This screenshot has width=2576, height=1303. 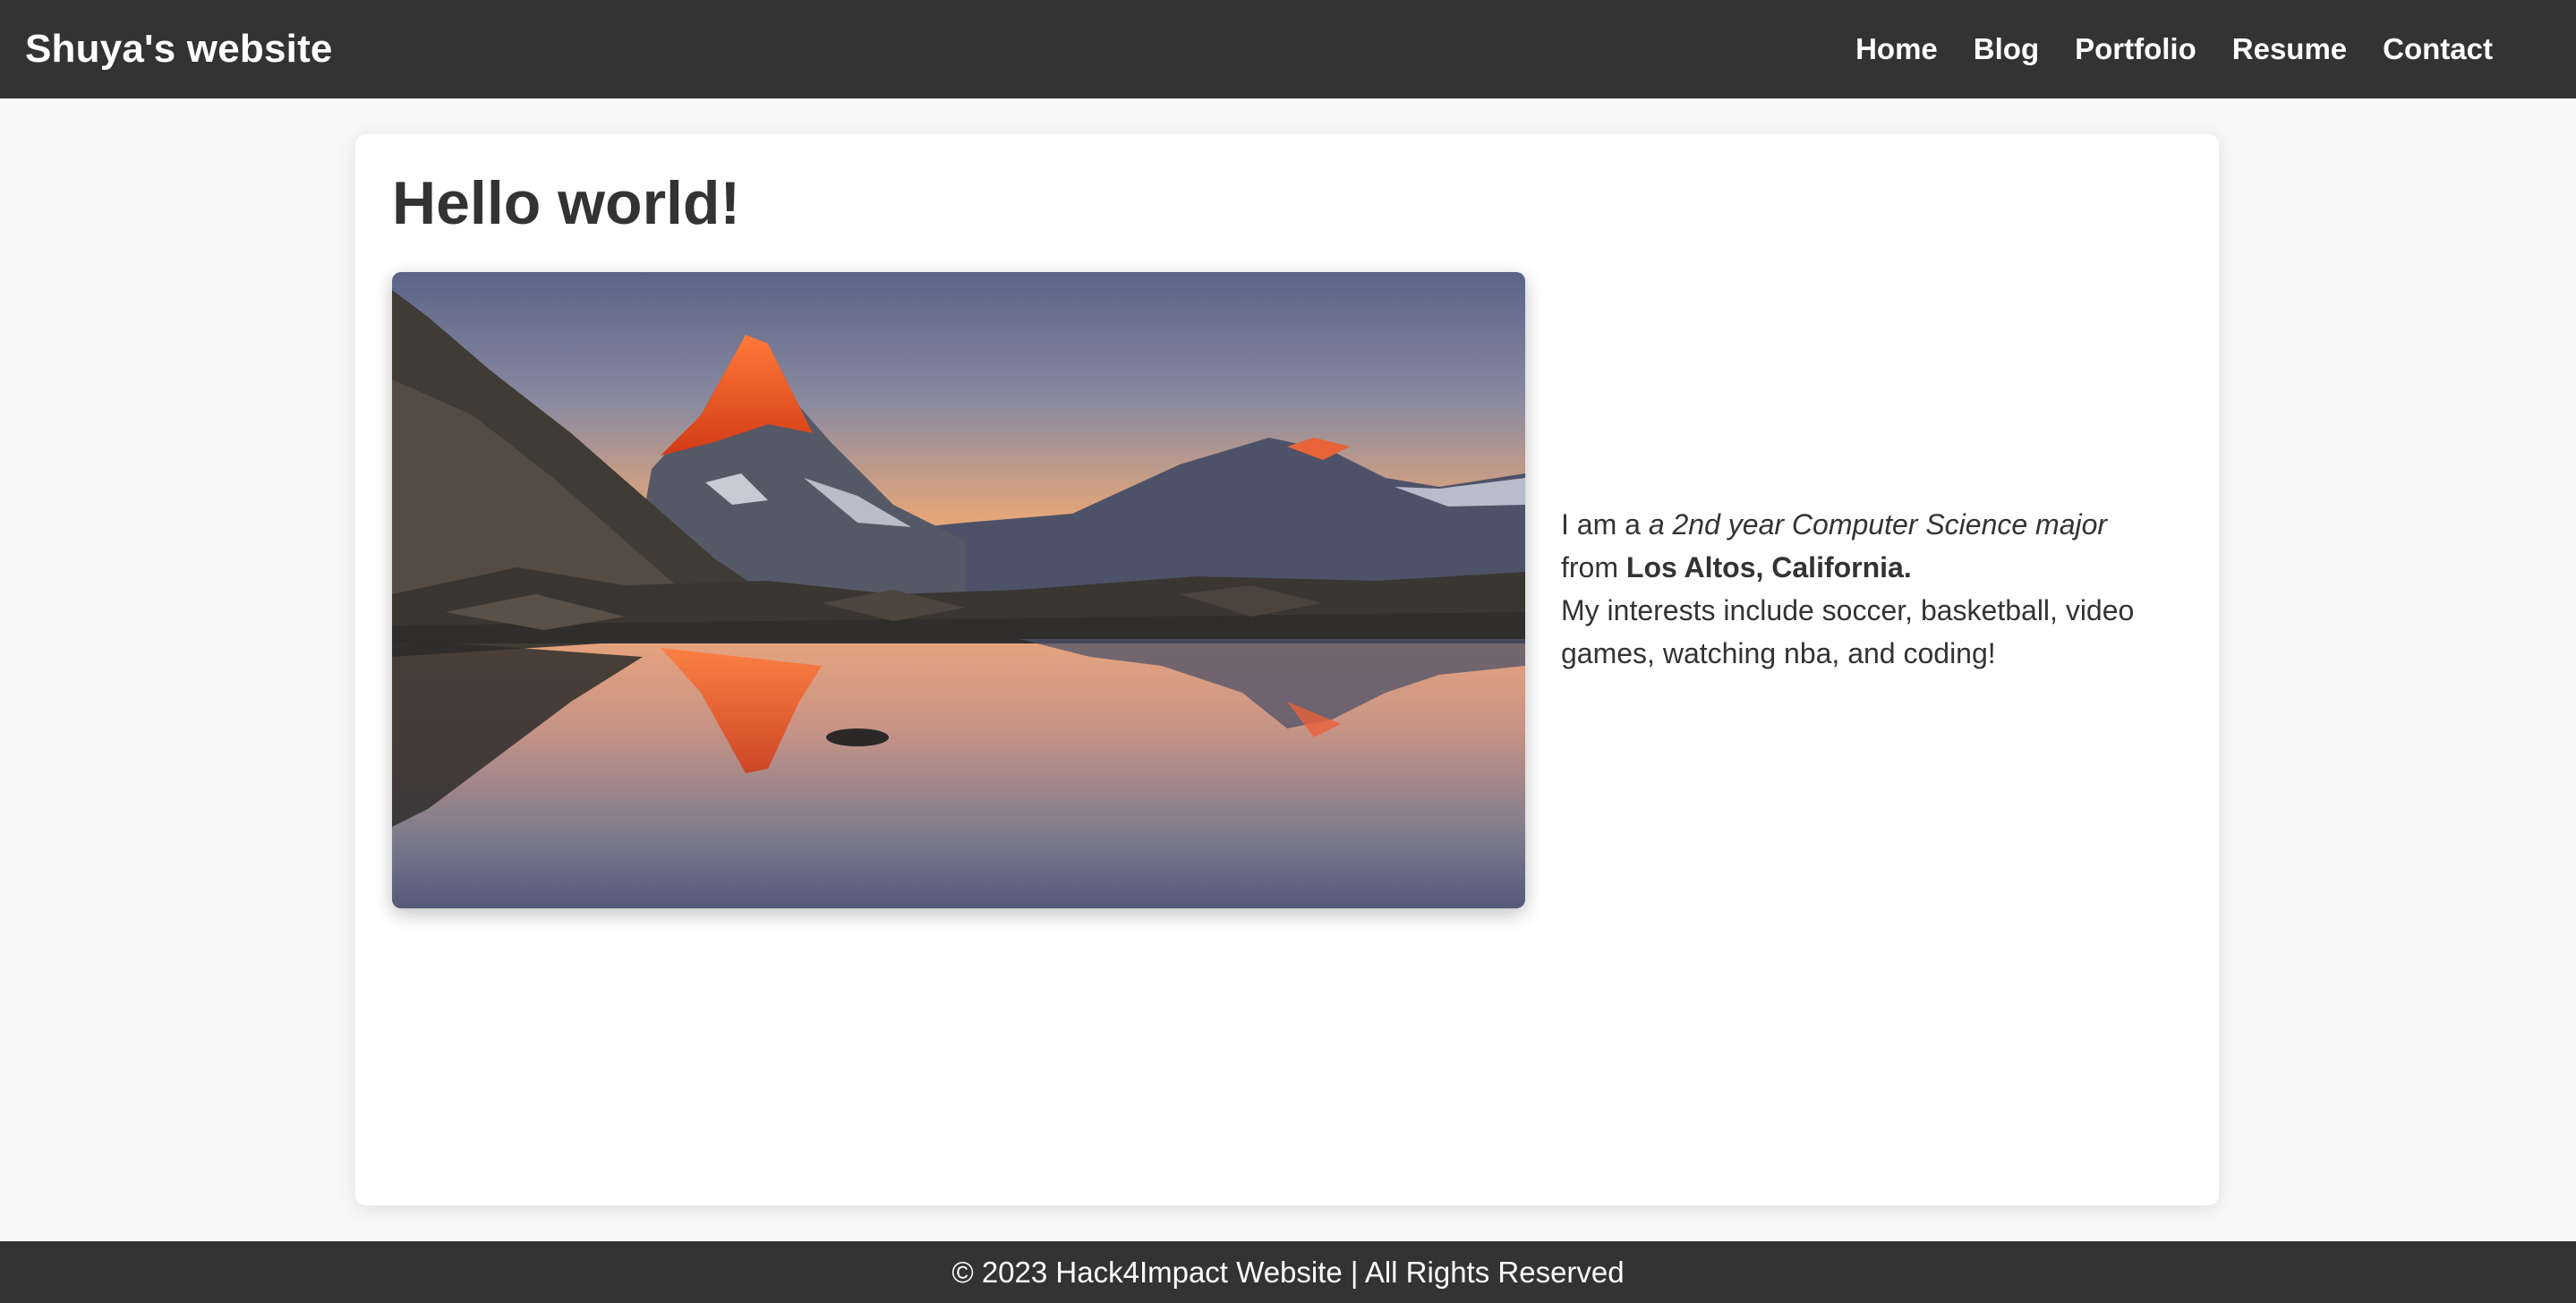 I want to click on page-heading: Hello world!, so click(x=566, y=203).